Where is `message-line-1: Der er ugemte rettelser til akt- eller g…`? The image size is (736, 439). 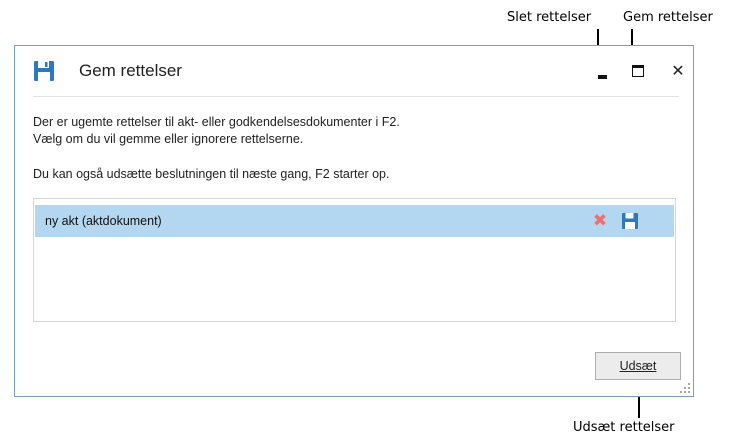 message-line-1: Der er ugemte rettelser til akt- eller g… is located at coordinates (216, 122).